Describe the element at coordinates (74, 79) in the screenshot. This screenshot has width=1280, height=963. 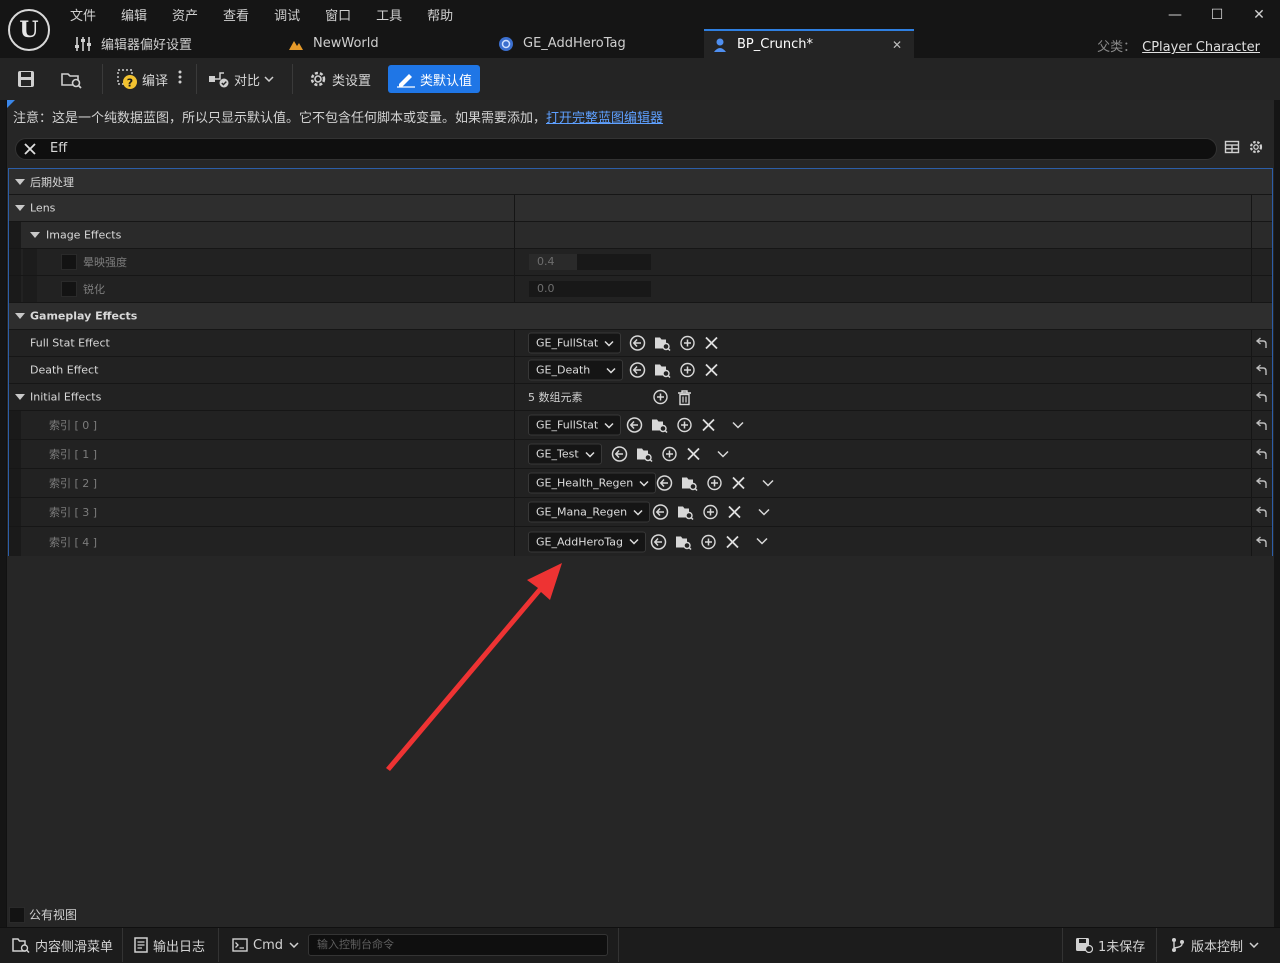
I see `browse-button` at that location.